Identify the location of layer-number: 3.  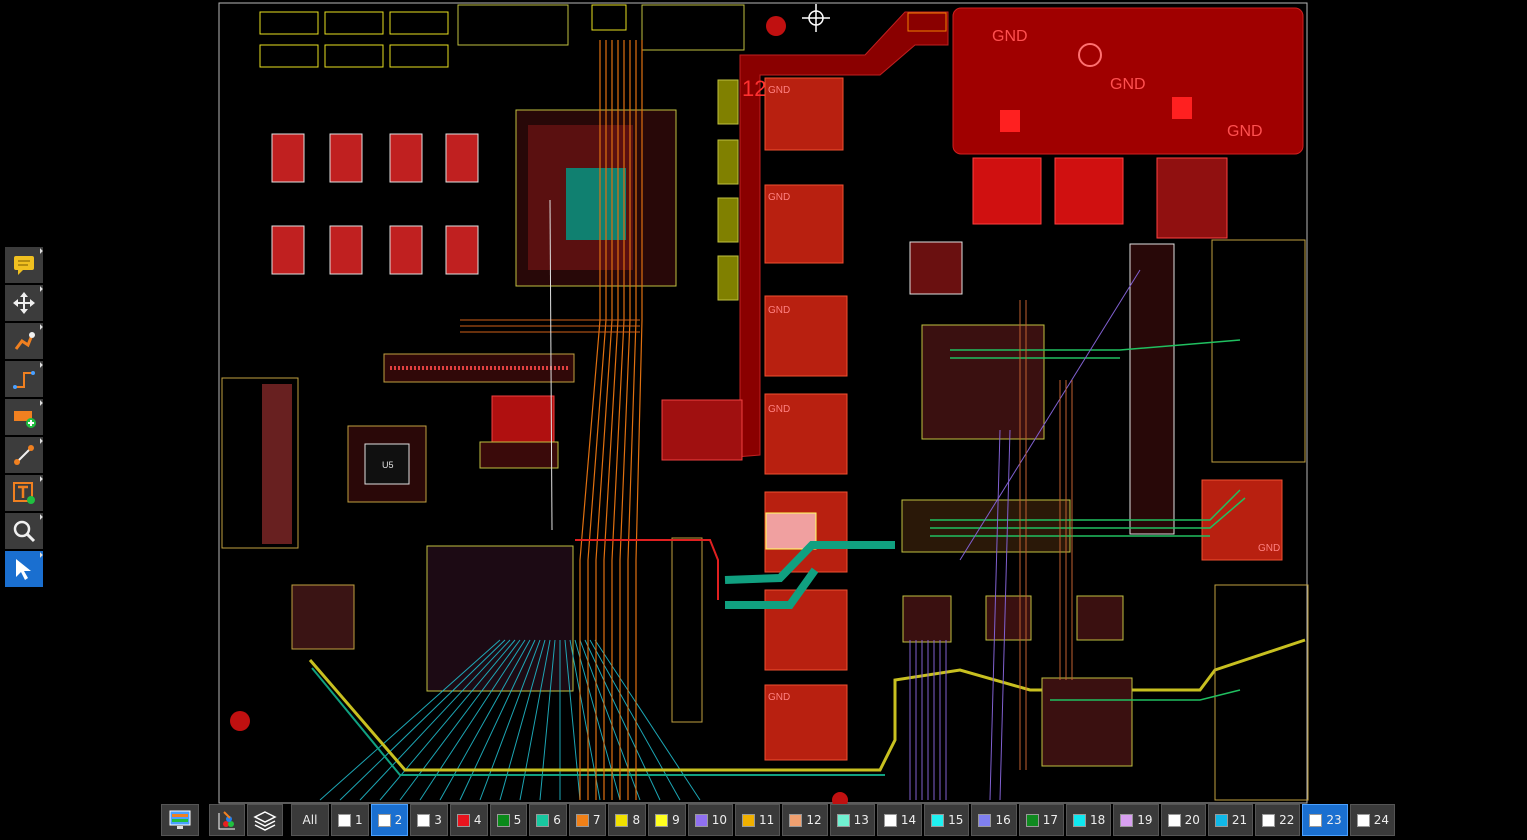
(438, 820).